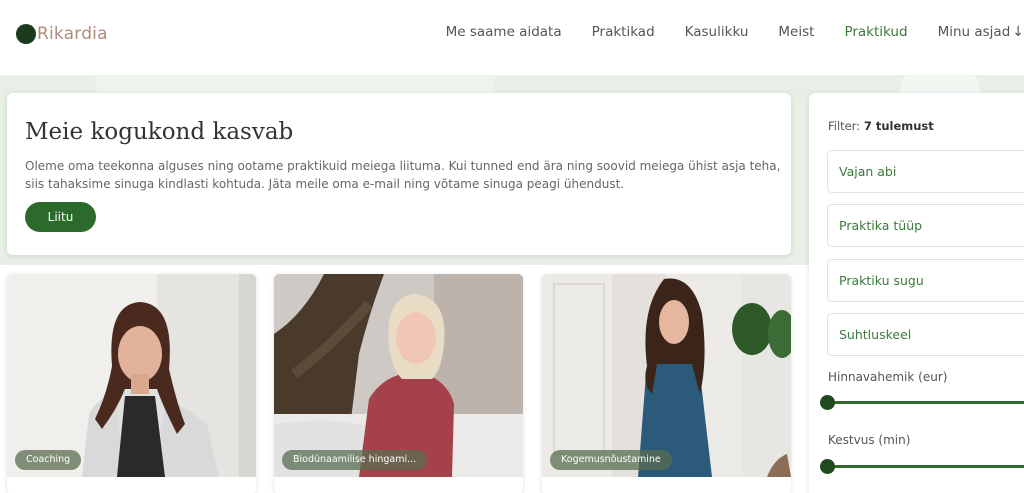 Image resolution: width=1024 pixels, height=493 pixels. What do you see at coordinates (827, 402) in the screenshot?
I see `price-range-handle` at bounding box center [827, 402].